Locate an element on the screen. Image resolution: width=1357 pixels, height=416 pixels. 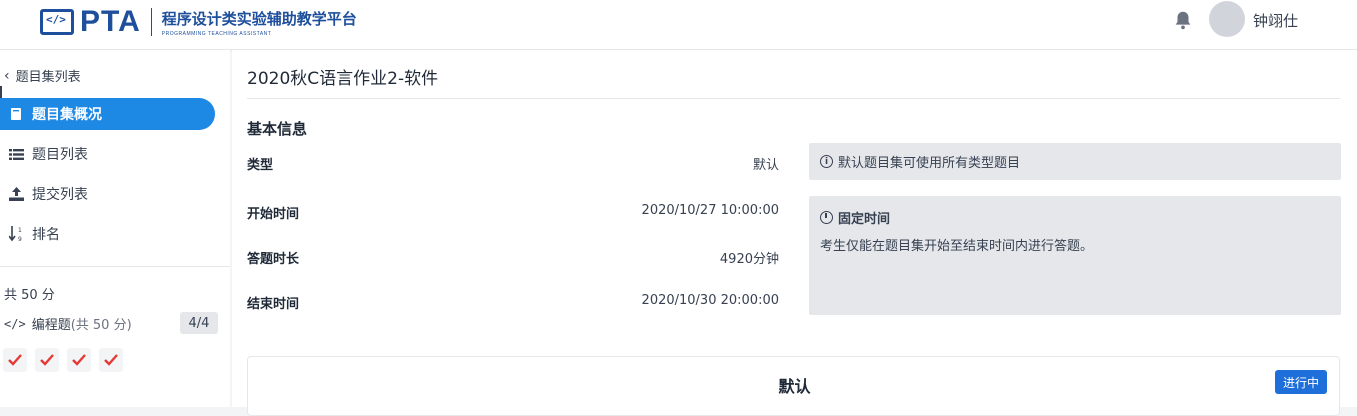
clock-icon is located at coordinates (826, 217).